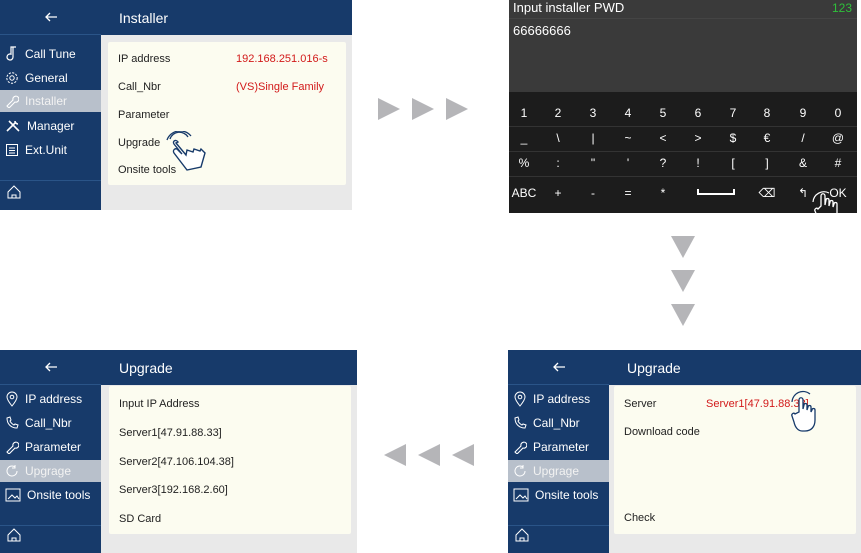 The width and height of the screenshot is (861, 553). Describe the element at coordinates (13, 495) in the screenshot. I see `picture-icon` at that location.